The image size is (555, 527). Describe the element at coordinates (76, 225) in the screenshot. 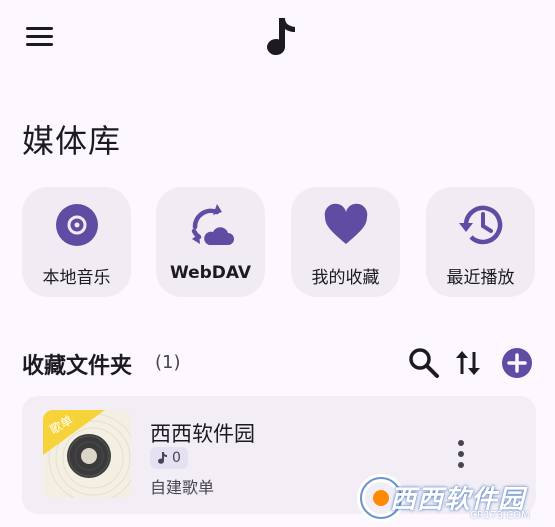

I see `disc-icon` at that location.